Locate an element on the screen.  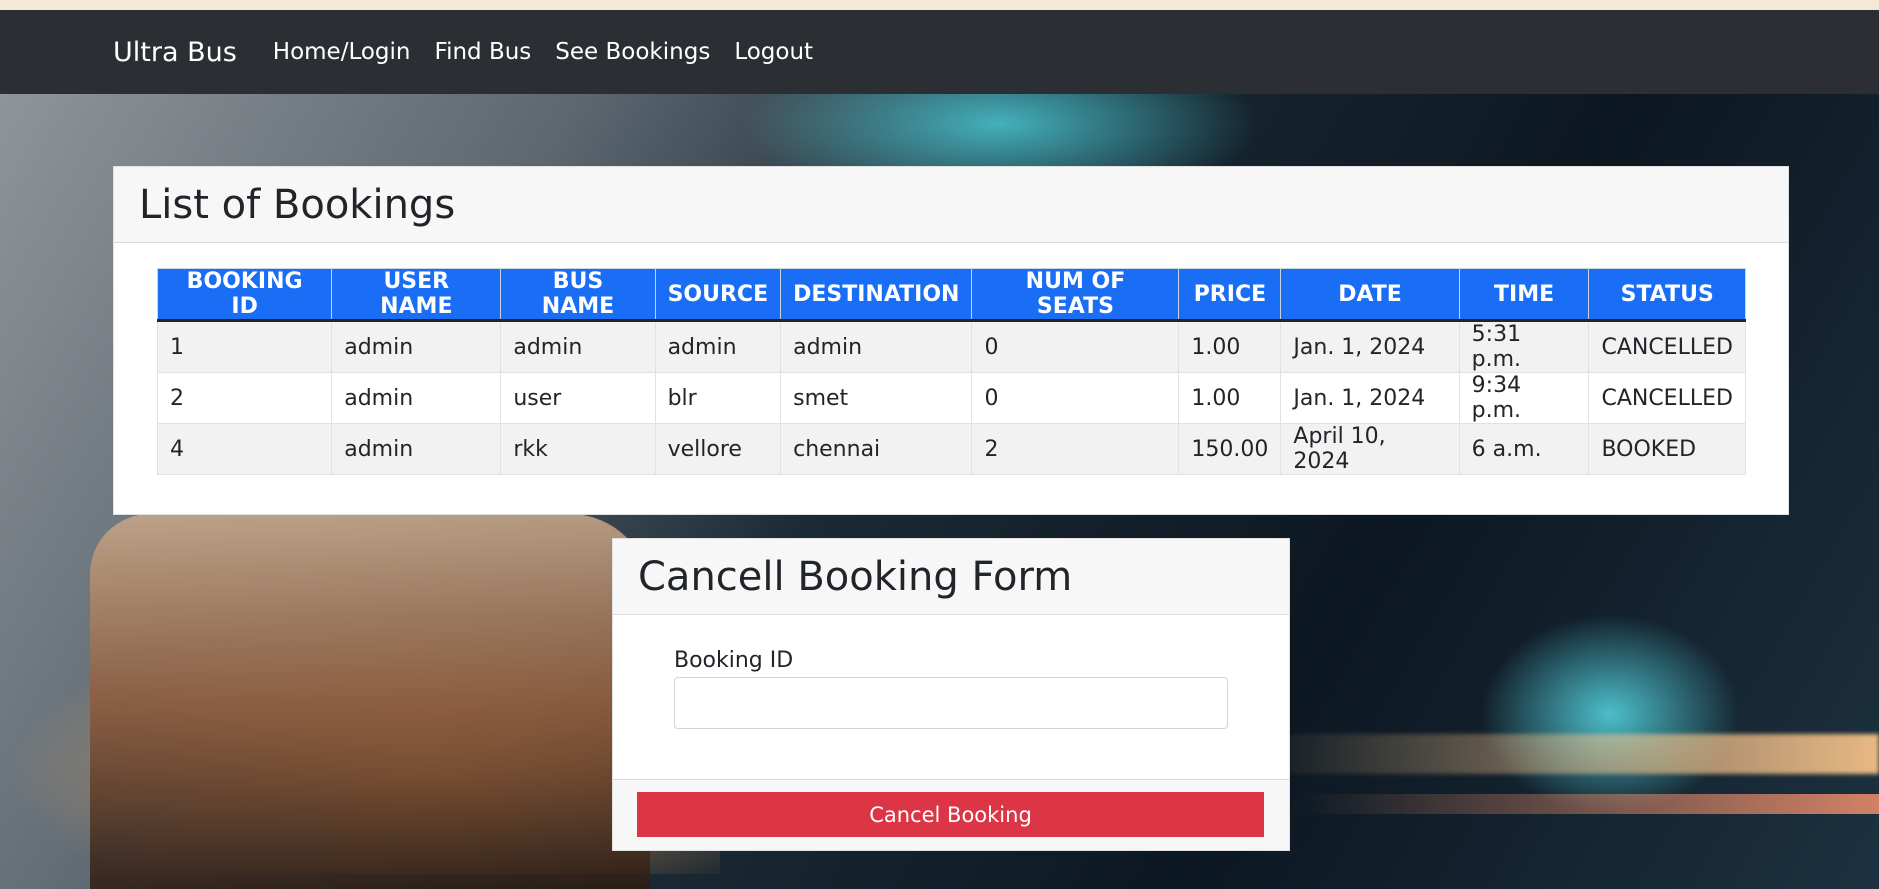
bookings-card-header: List of Bookings is located at coordinates (951, 205).